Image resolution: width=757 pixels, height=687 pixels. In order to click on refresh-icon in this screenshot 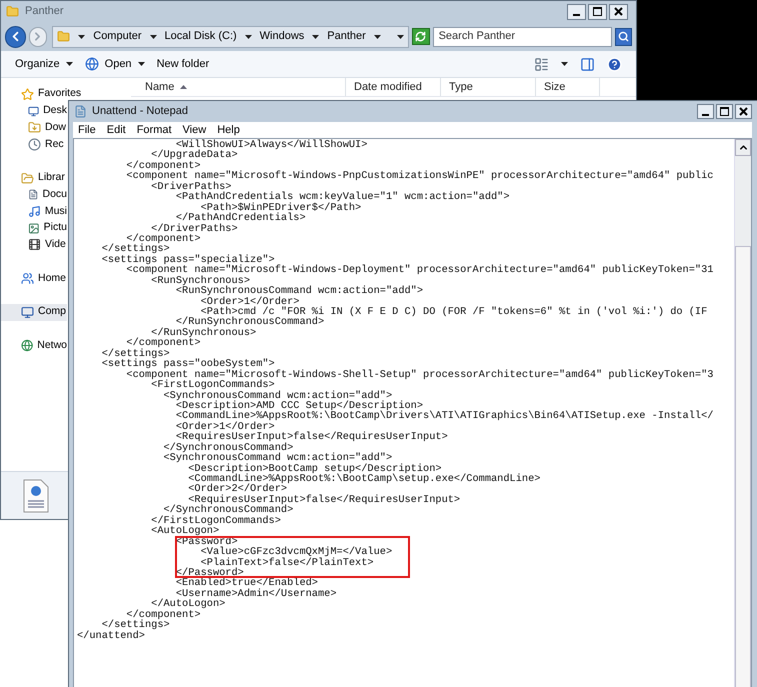, I will do `click(420, 36)`.